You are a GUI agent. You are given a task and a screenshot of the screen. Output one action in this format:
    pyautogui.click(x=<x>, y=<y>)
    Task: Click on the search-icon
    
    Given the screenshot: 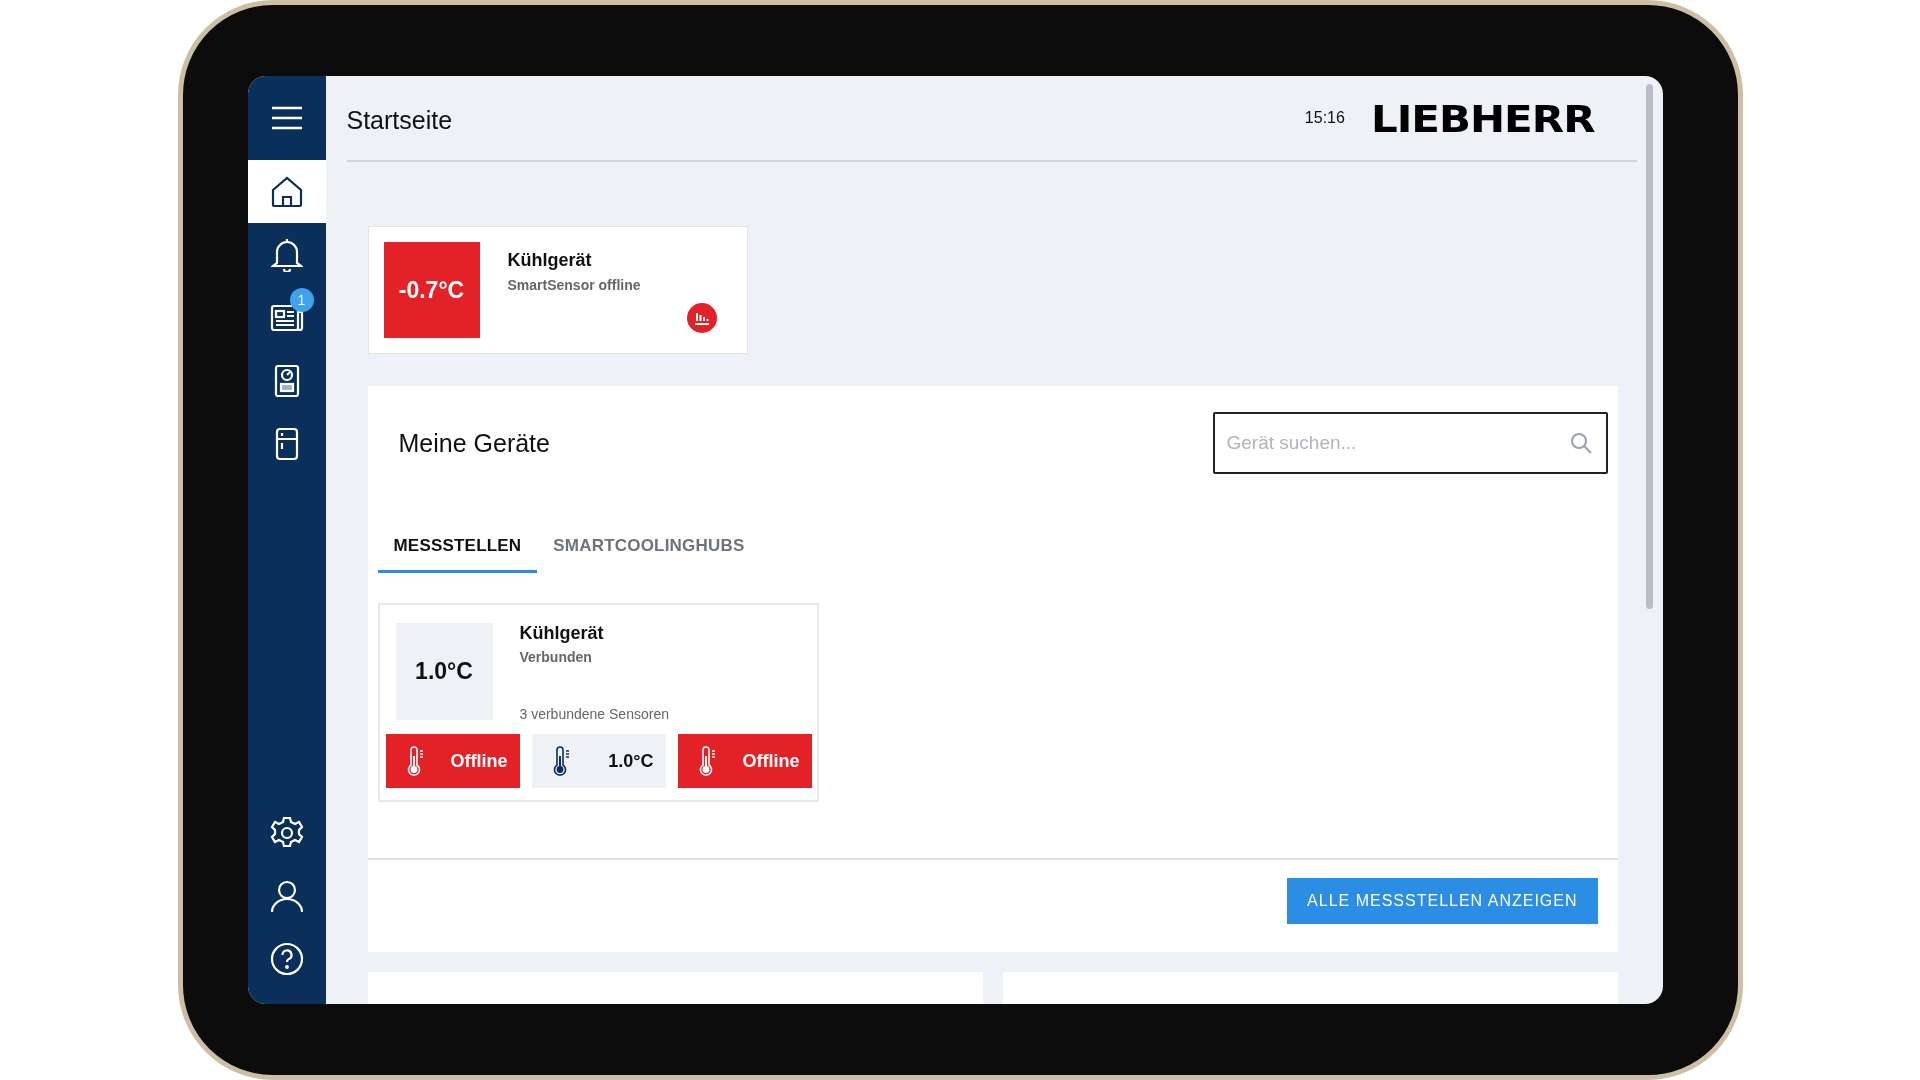 What is the action you would take?
    pyautogui.click(x=1580, y=443)
    